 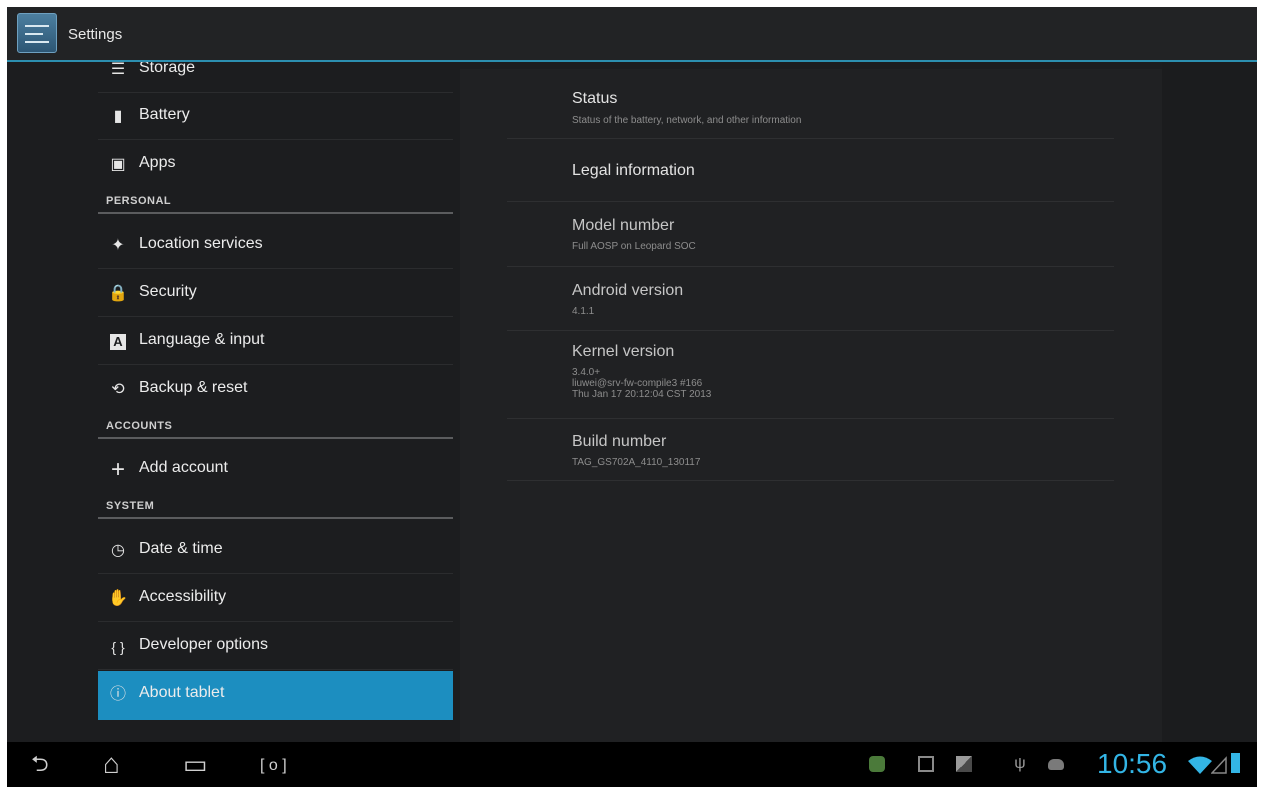 I want to click on usb-icon: ψ, so click(x=1020, y=764).